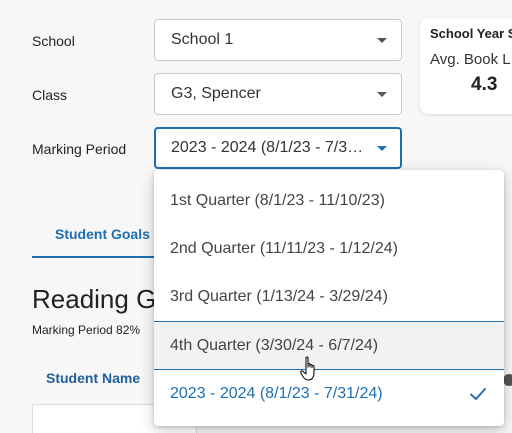  I want to click on class-select-value: G3, Spencer, so click(216, 93).